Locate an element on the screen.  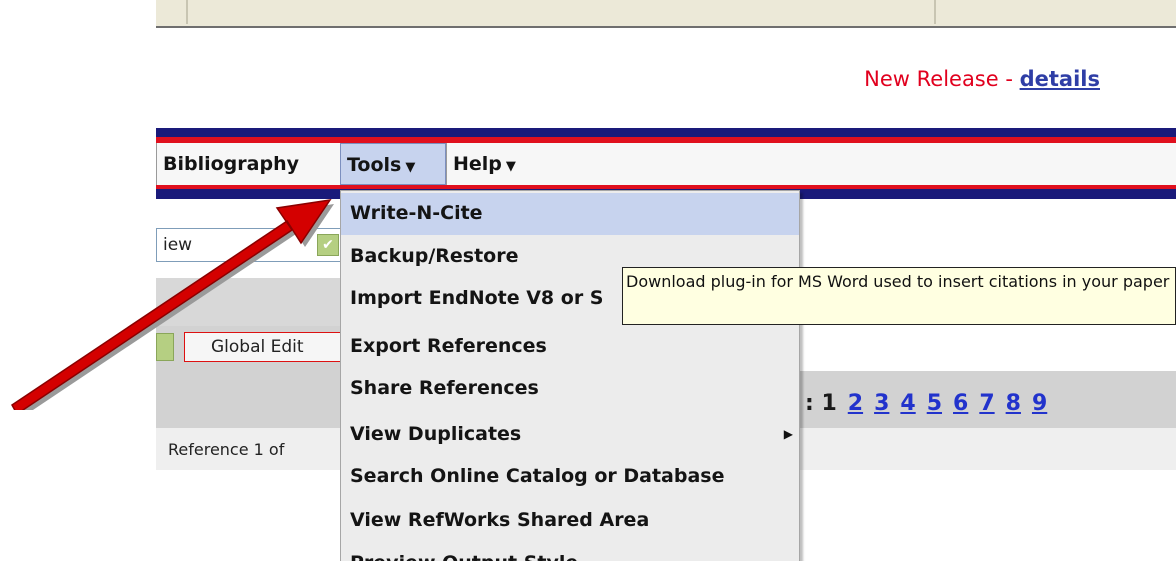
main-nav-bar: Bibliography Tools ▼ Help ▼ is located at coordinates (666, 164).